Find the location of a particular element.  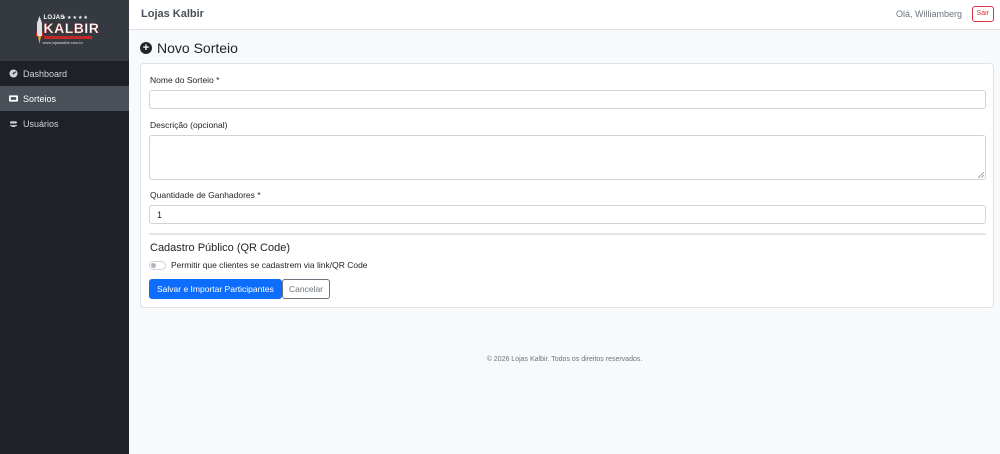

users-icon is located at coordinates (13, 123).